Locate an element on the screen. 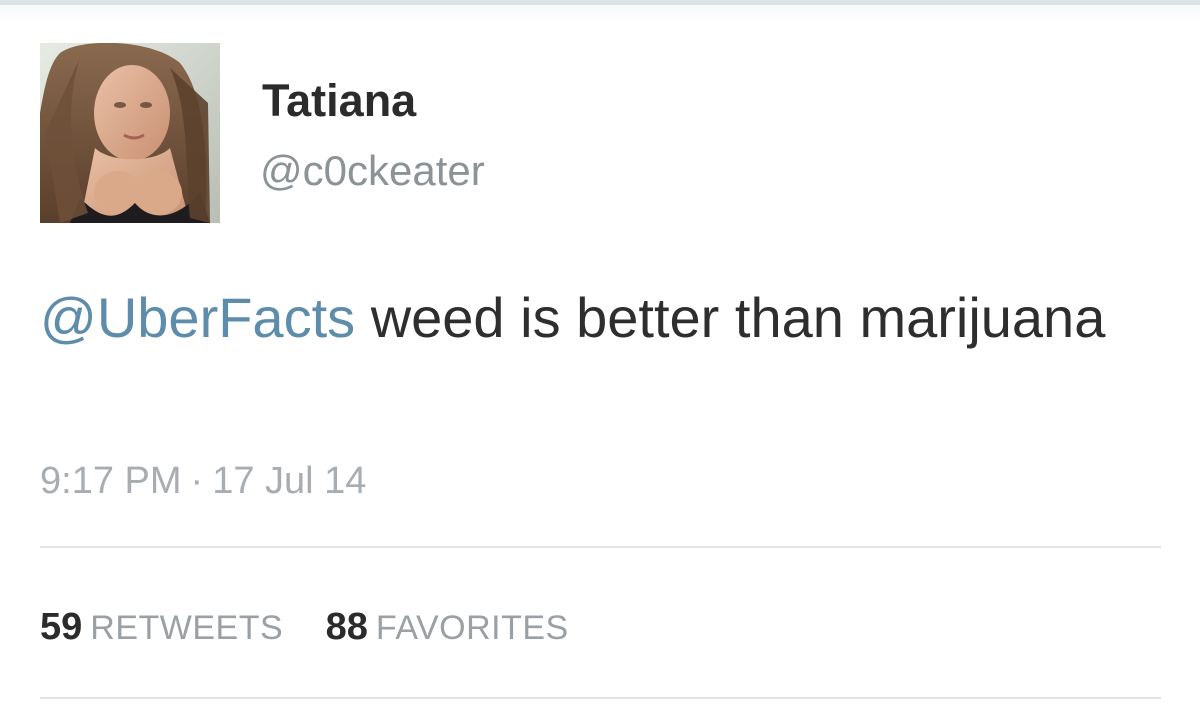 Image resolution: width=1200 pixels, height=722 pixels. tweet-text: @UberFacts weed is better than marijuana is located at coordinates (595, 318).